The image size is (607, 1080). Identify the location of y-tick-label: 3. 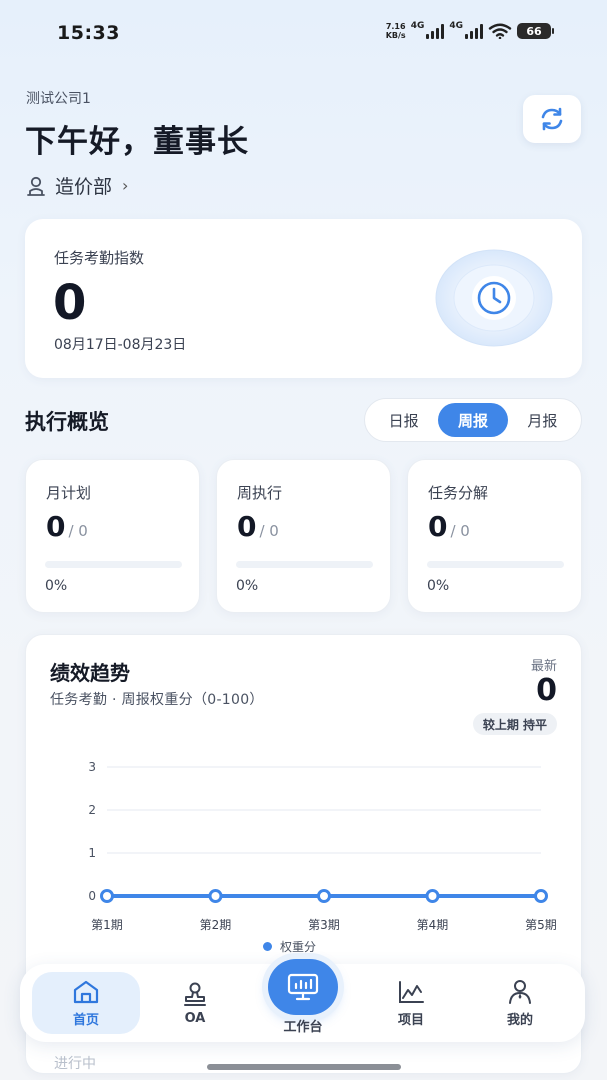
(92, 767).